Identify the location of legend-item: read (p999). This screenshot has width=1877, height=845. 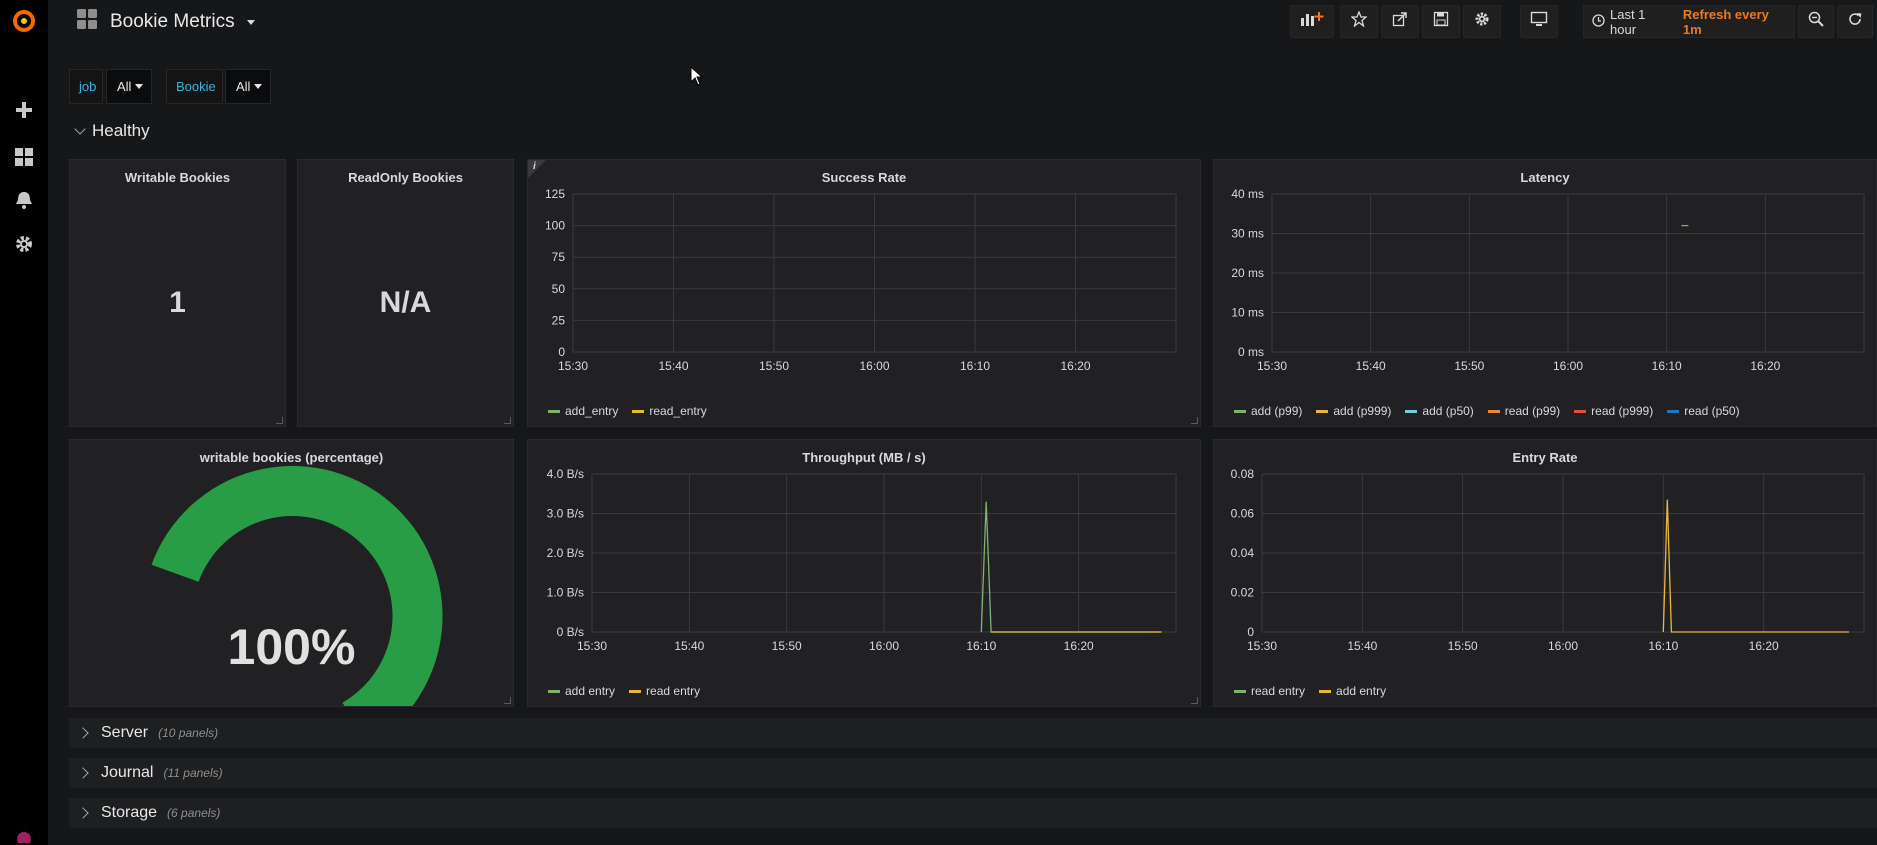
(1613, 411).